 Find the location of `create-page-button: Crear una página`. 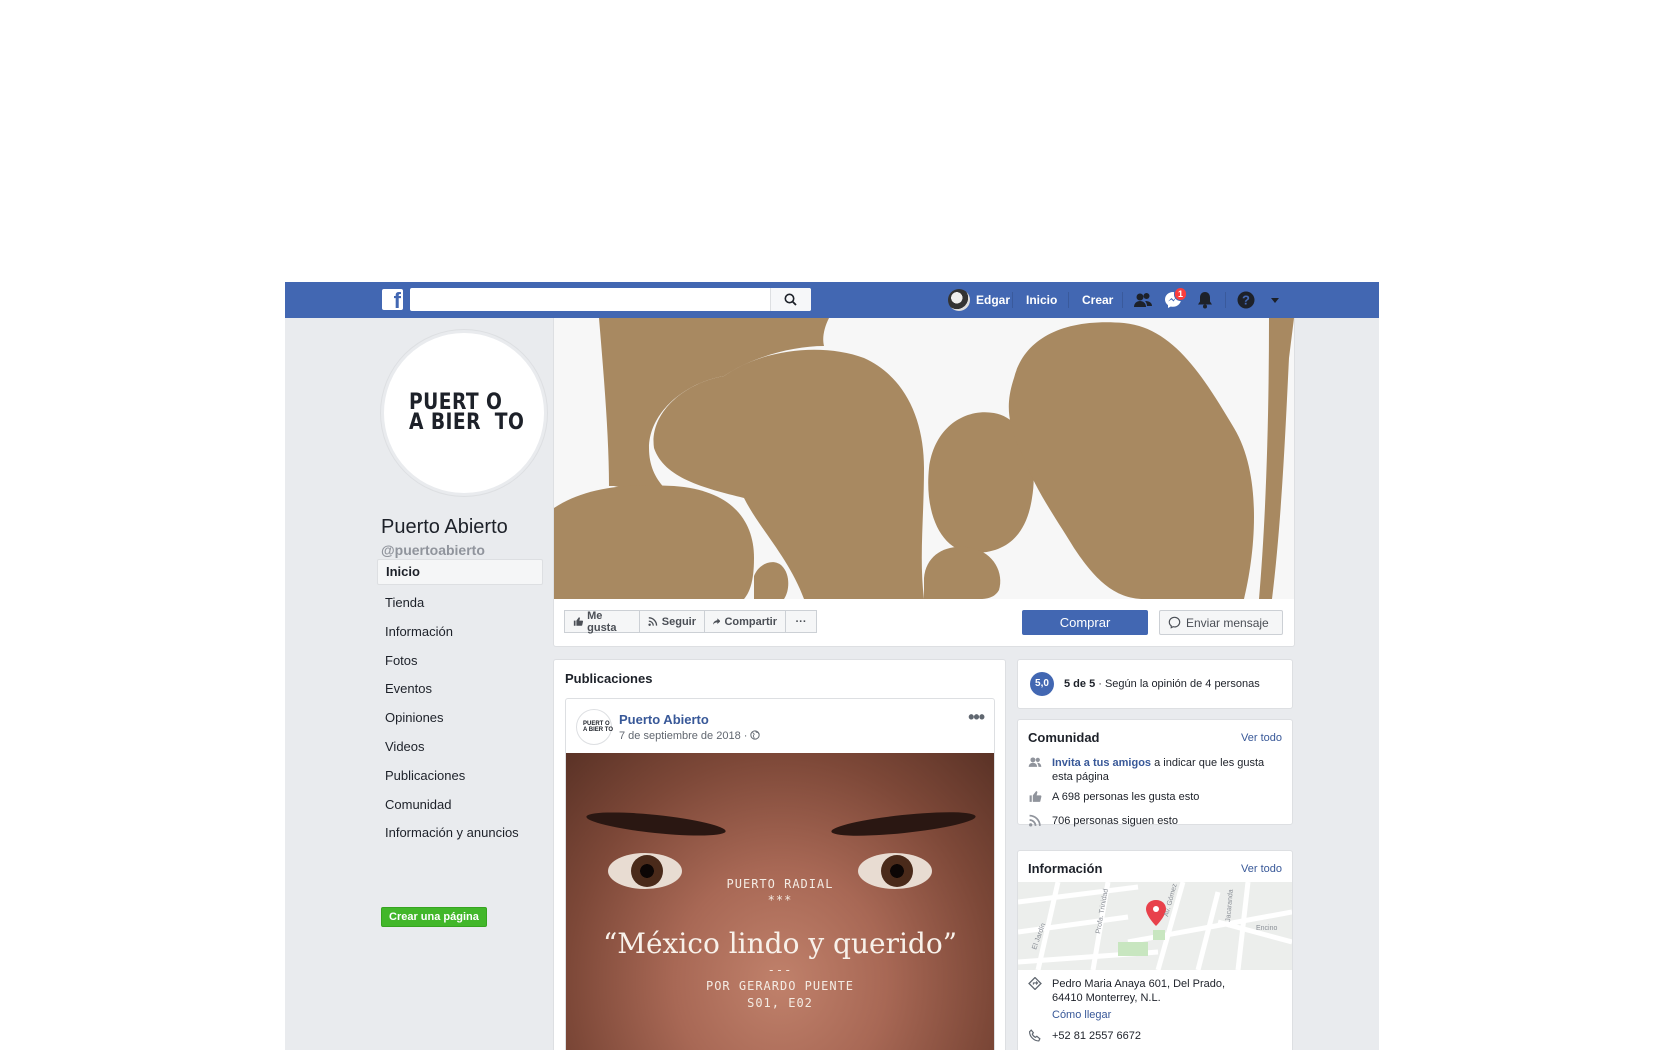

create-page-button: Crear una página is located at coordinates (434, 917).